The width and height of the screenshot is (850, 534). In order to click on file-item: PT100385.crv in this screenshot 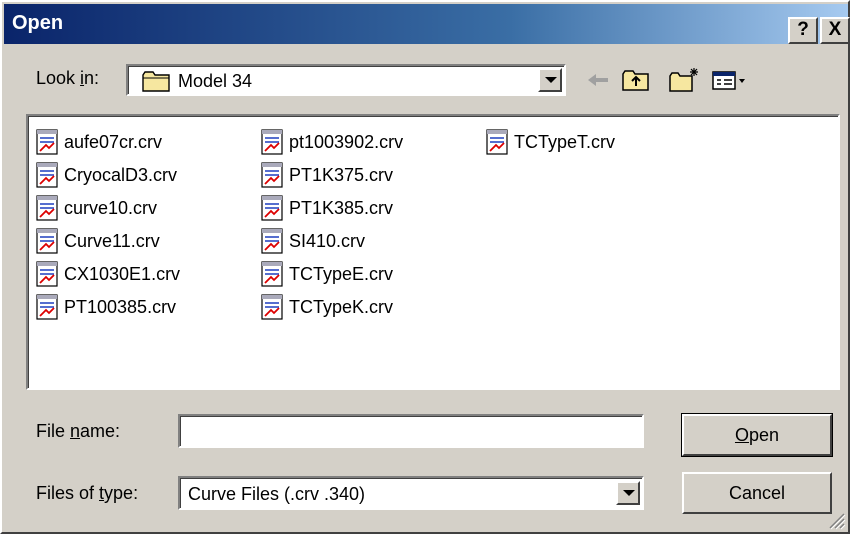, I will do `click(106, 307)`.